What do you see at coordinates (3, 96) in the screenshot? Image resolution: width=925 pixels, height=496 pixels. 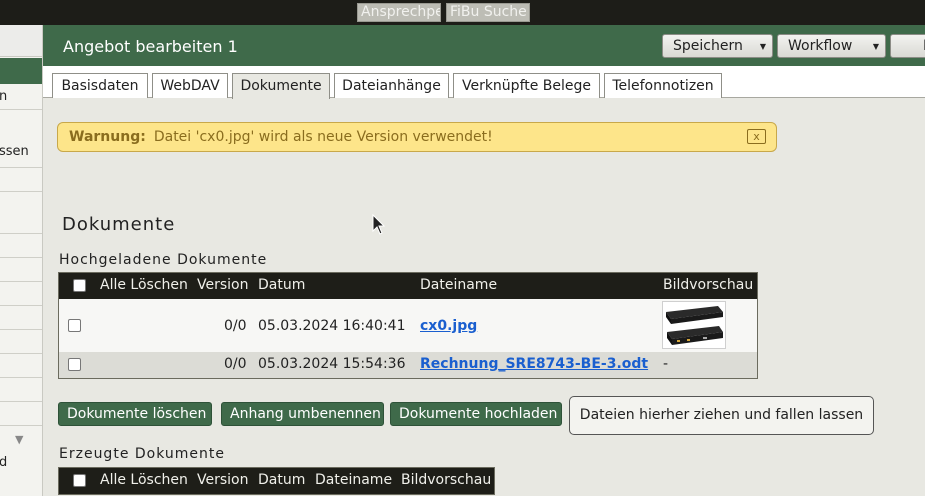 I see `sidebar-item-label: n` at bounding box center [3, 96].